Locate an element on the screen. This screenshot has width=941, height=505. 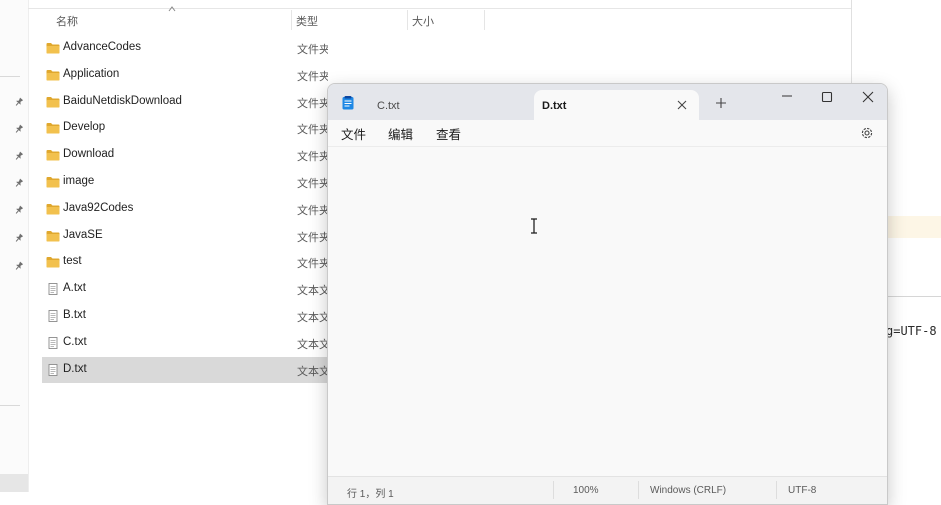
close-icon is located at coordinates (682, 105).